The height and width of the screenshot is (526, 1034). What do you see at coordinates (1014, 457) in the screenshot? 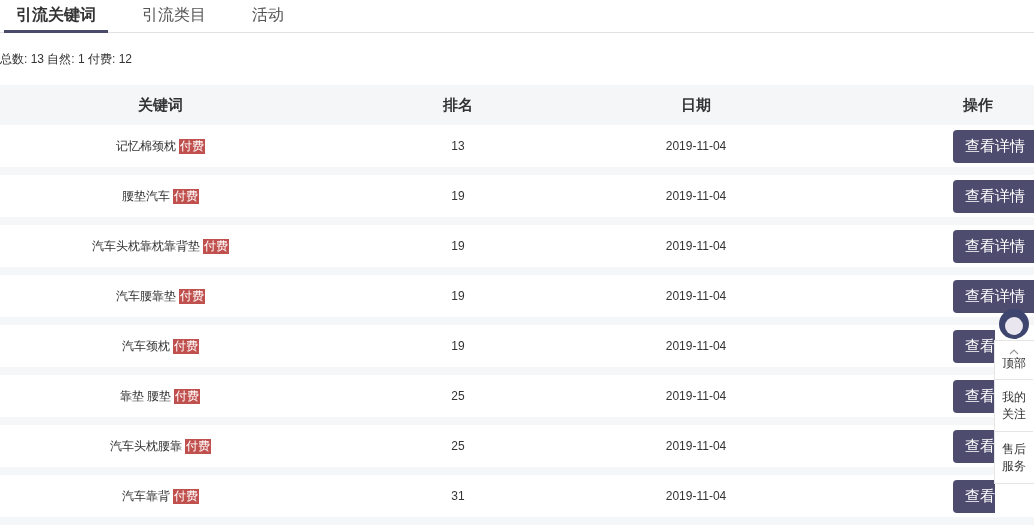
I see `panel-link: 售后服务` at bounding box center [1014, 457].